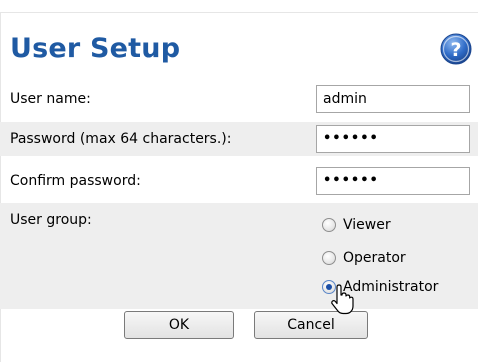 The width and height of the screenshot is (478, 362). What do you see at coordinates (367, 225) in the screenshot?
I see `radio-viewer-label: Viewer` at bounding box center [367, 225].